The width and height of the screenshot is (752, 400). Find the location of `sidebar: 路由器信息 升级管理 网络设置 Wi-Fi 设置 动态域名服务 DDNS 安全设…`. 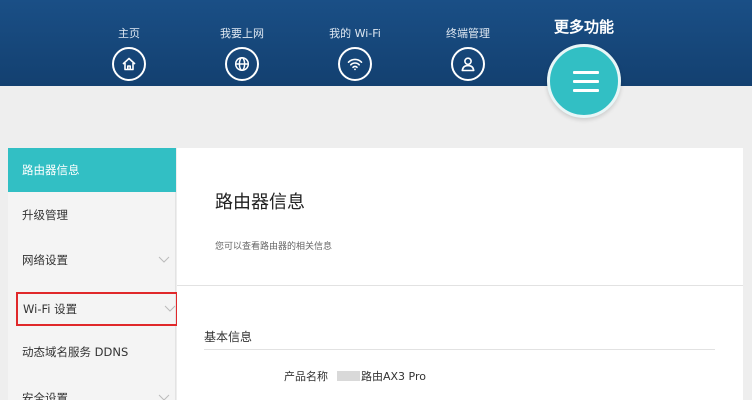

sidebar: 路由器信息 升级管理 网络设置 Wi-Fi 设置 动态域名服务 DDNS 安全设… is located at coordinates (93, 274).